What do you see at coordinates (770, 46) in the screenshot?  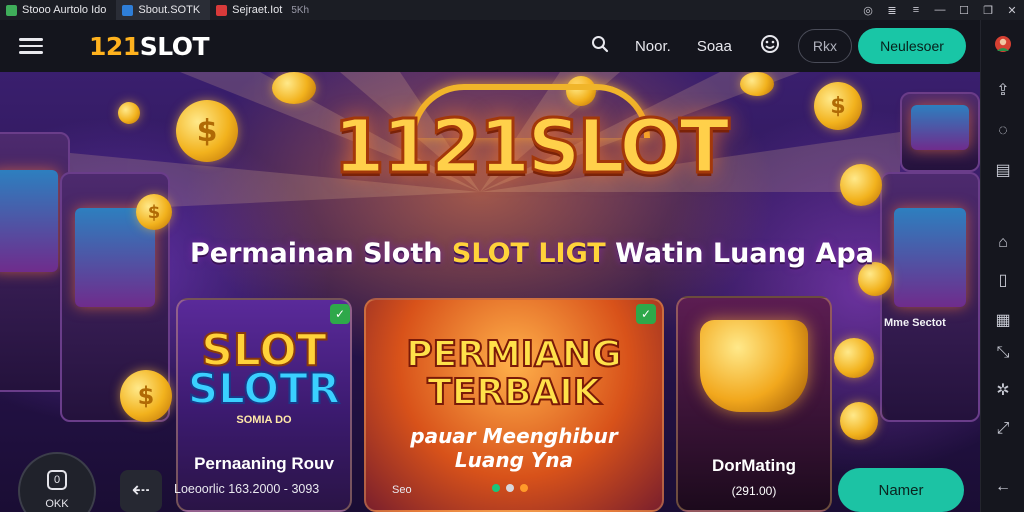 I see `emoji-icon` at bounding box center [770, 46].